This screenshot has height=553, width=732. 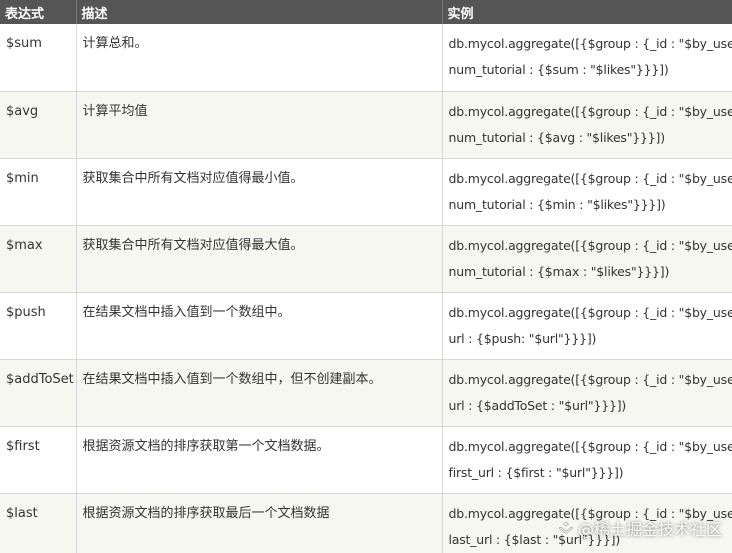 I want to click on example-line: url : {$push: "$url"}}}]), so click(x=522, y=338).